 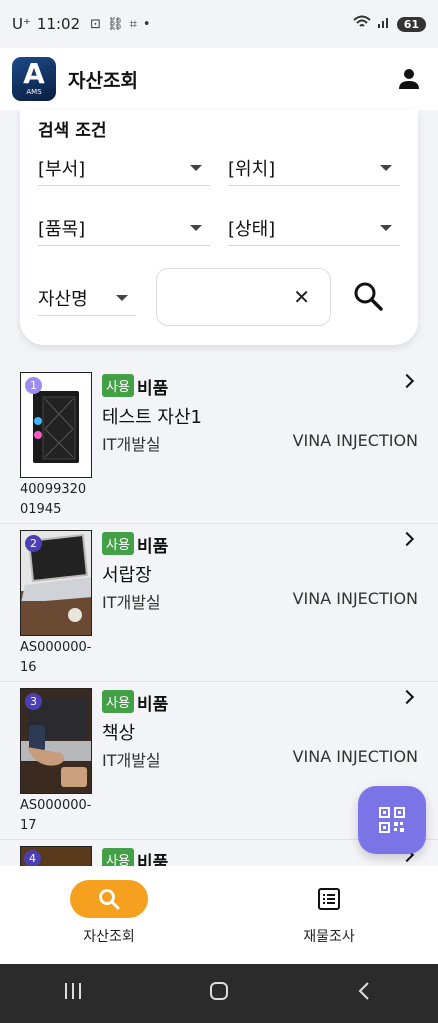 What do you see at coordinates (127, 575) in the screenshot?
I see `asset-name: 서랍장` at bounding box center [127, 575].